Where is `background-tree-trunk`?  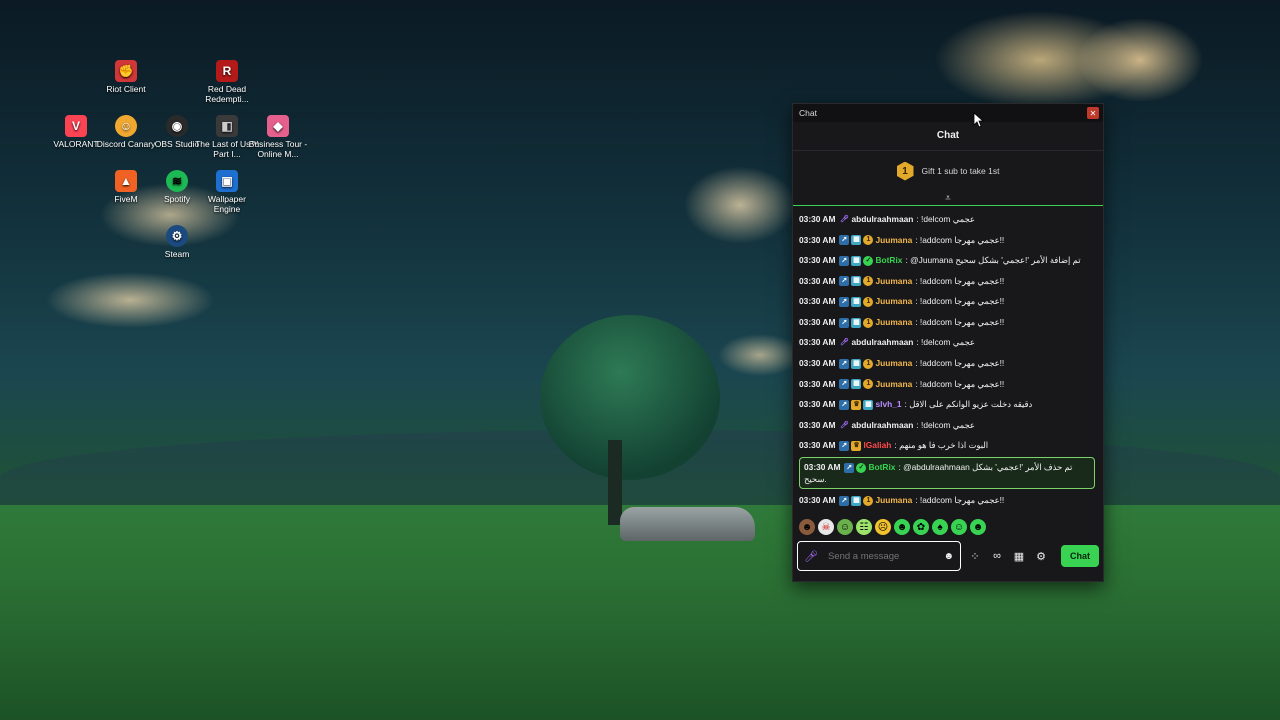
background-tree-trunk is located at coordinates (615, 482).